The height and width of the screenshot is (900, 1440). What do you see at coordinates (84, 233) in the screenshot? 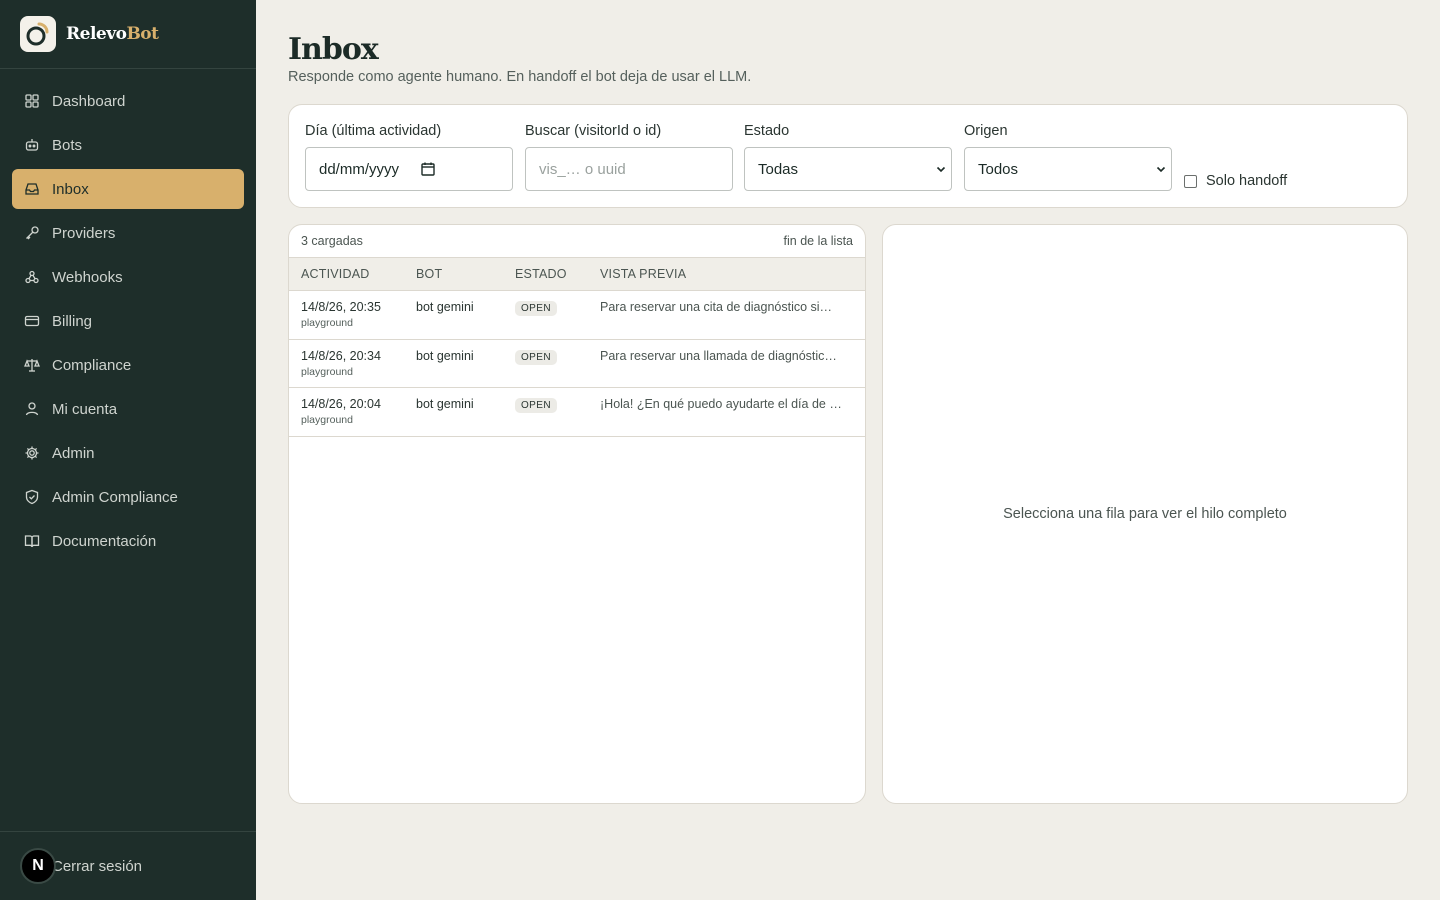
I see `sidebar-item-label: Providers` at bounding box center [84, 233].